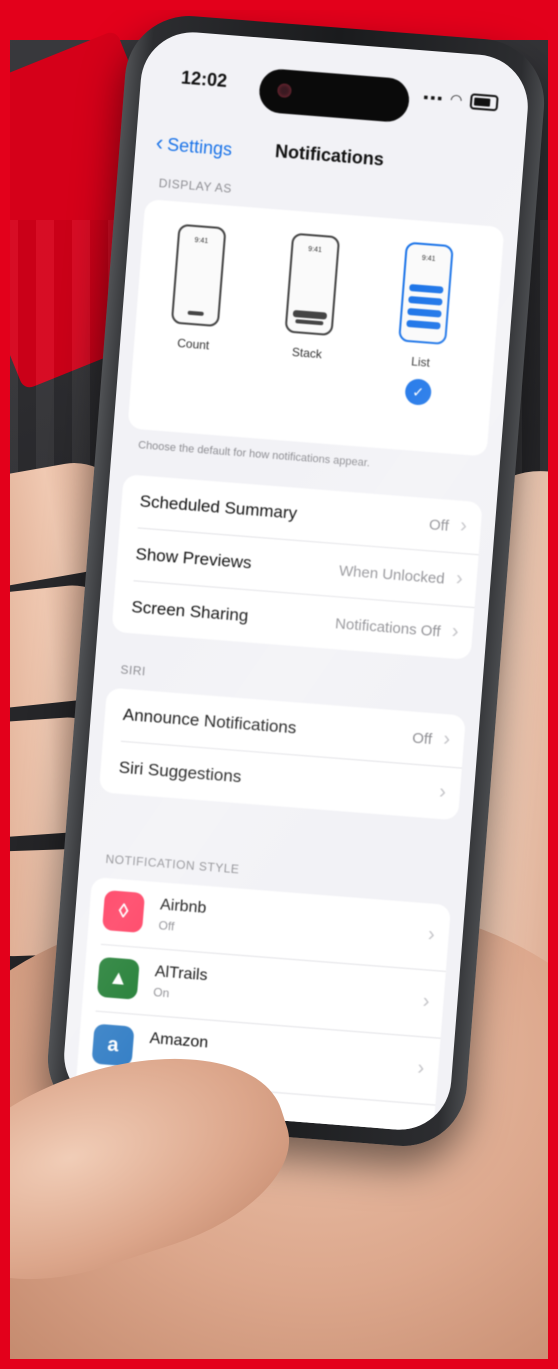 The image size is (558, 1369). What do you see at coordinates (204, 79) in the screenshot?
I see `status-time: 12:02` at bounding box center [204, 79].